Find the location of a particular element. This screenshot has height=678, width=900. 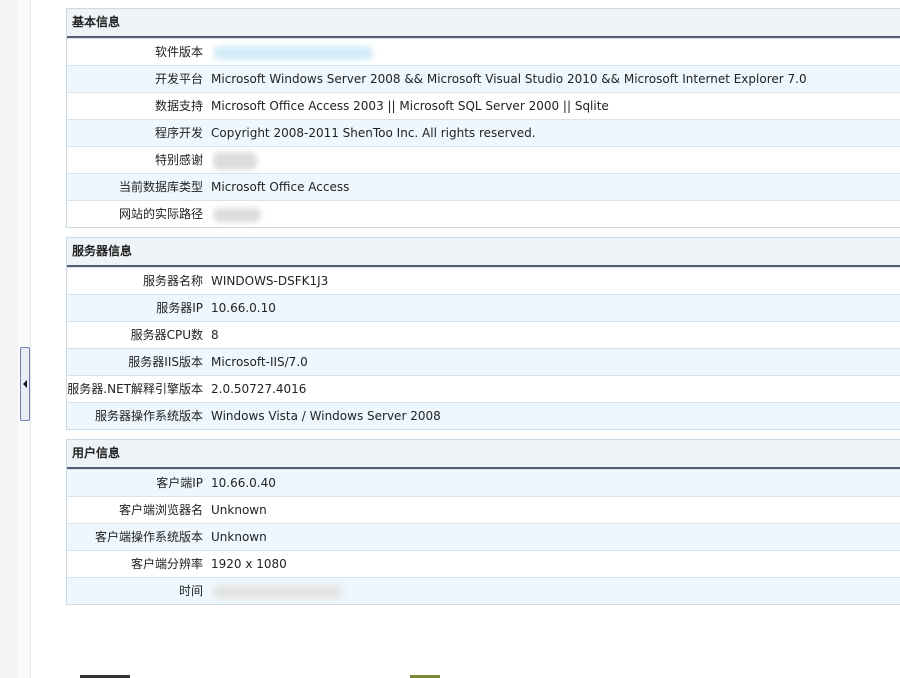

left-panel-gutter is located at coordinates (24, 339).